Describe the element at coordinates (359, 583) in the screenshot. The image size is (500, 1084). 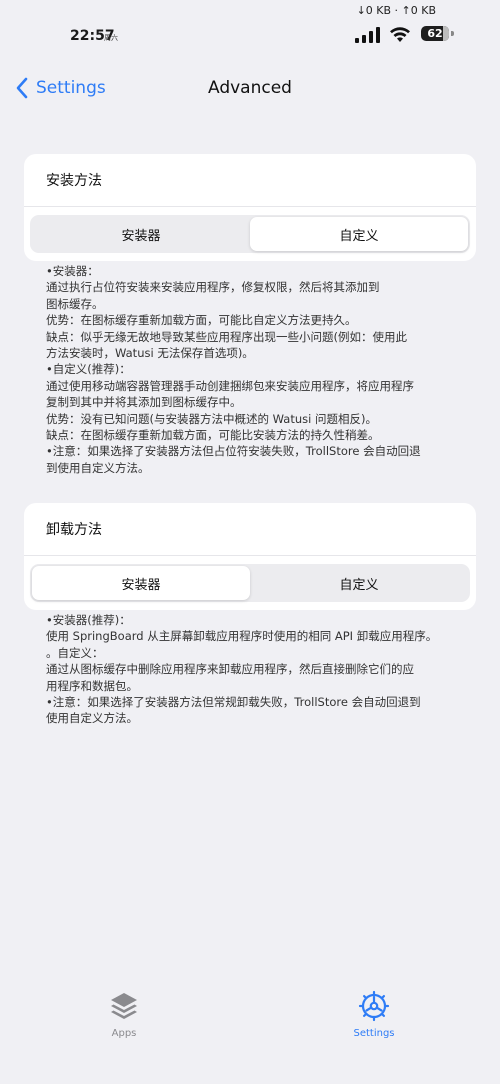
I see `uninstall-option-custom: 自定义` at that location.